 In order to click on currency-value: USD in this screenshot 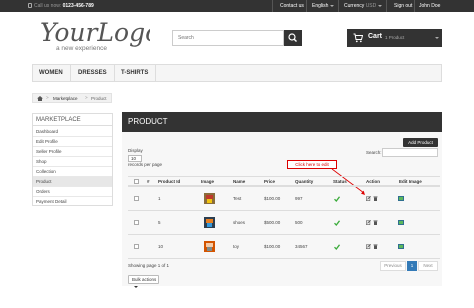, I will do `click(371, 6)`.